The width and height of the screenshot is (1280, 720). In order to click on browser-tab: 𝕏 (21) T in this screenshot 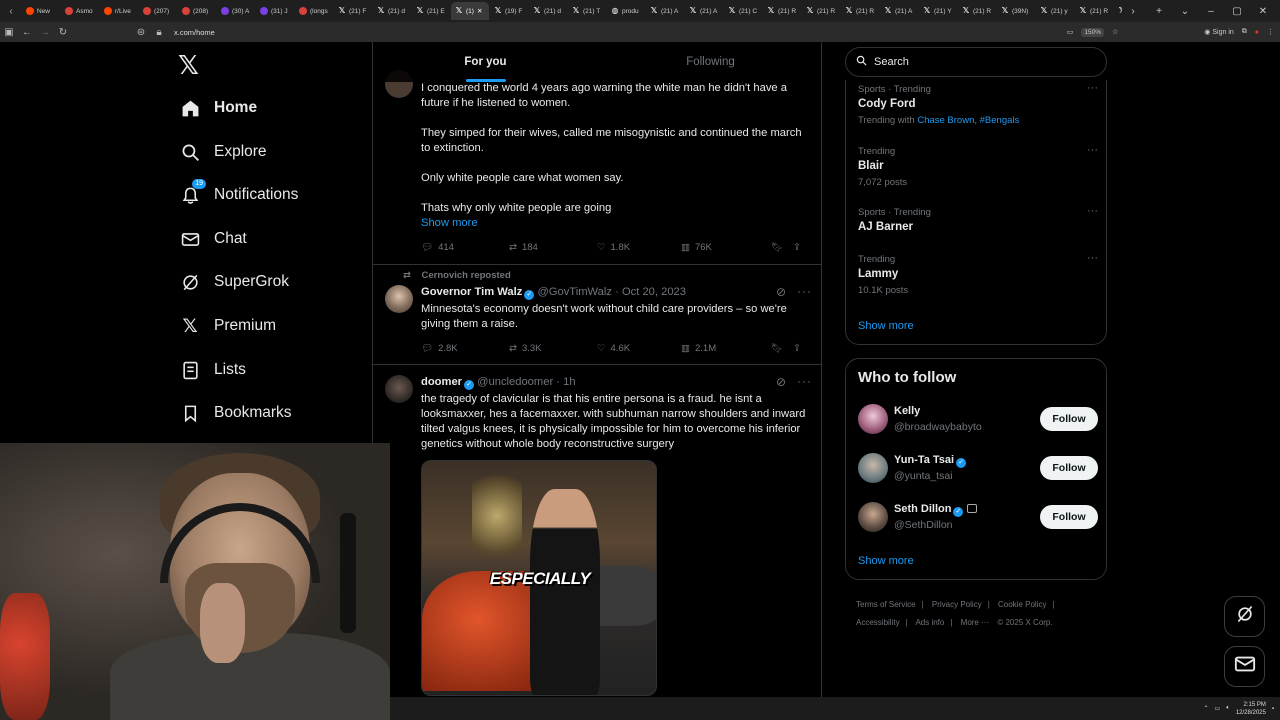, I will do `click(587, 11)`.